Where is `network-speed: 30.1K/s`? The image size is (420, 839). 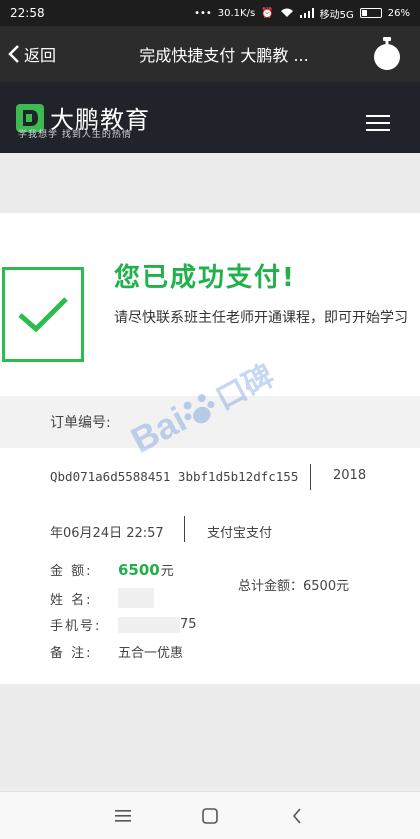
network-speed: 30.1K/s is located at coordinates (236, 13).